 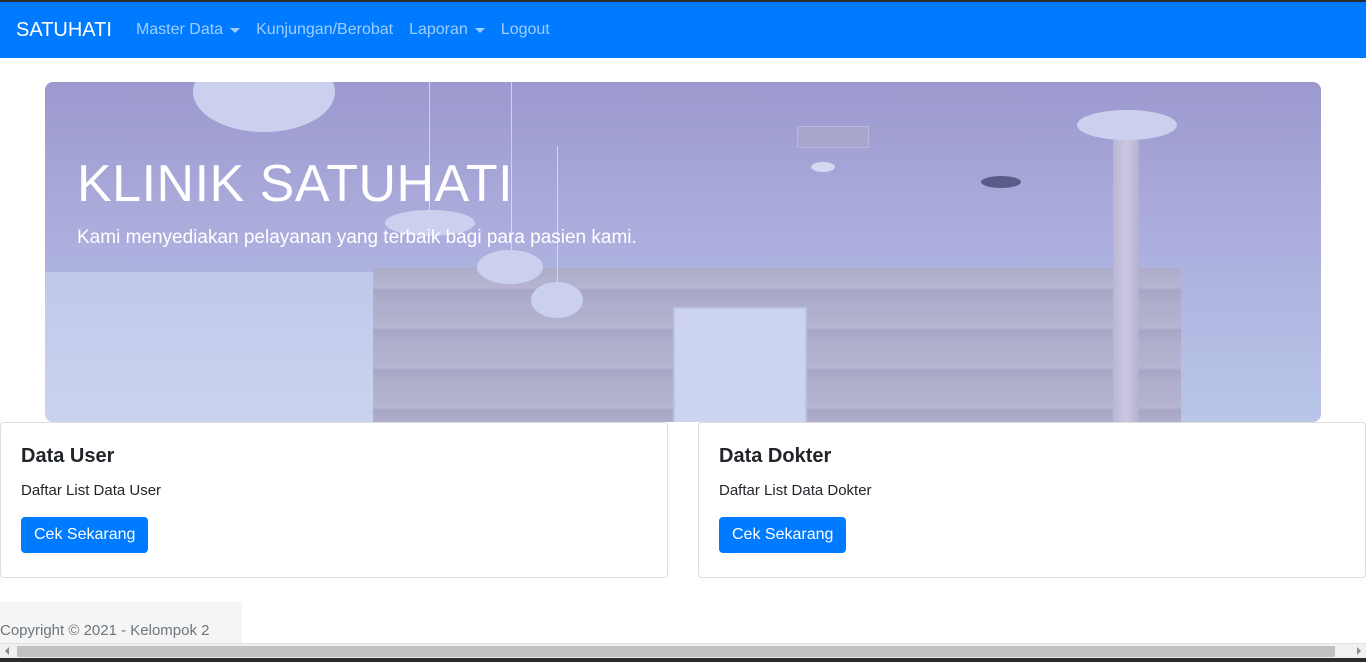 I want to click on horizontal-scrollbar, so click(x=683, y=650).